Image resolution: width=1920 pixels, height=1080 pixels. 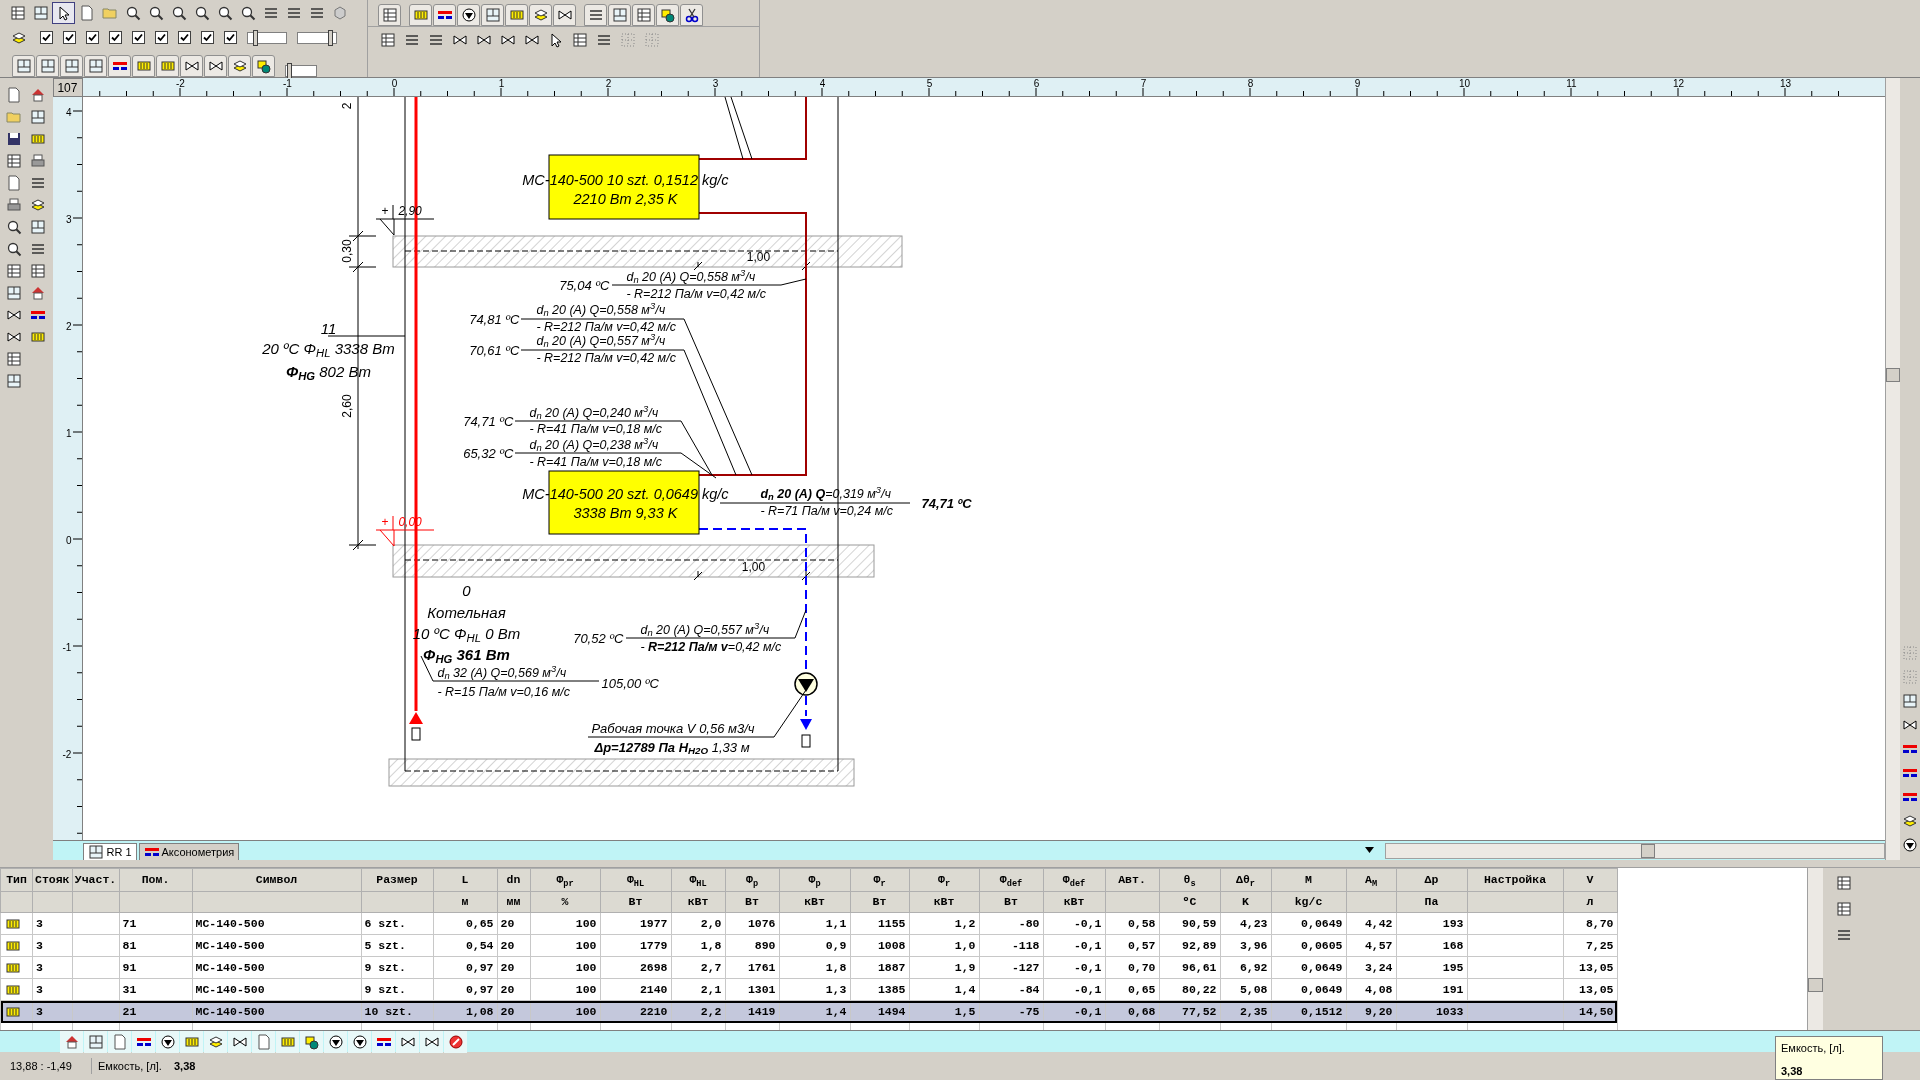 What do you see at coordinates (1189, 923) in the screenshot?
I see `table-cell: 90,59` at bounding box center [1189, 923].